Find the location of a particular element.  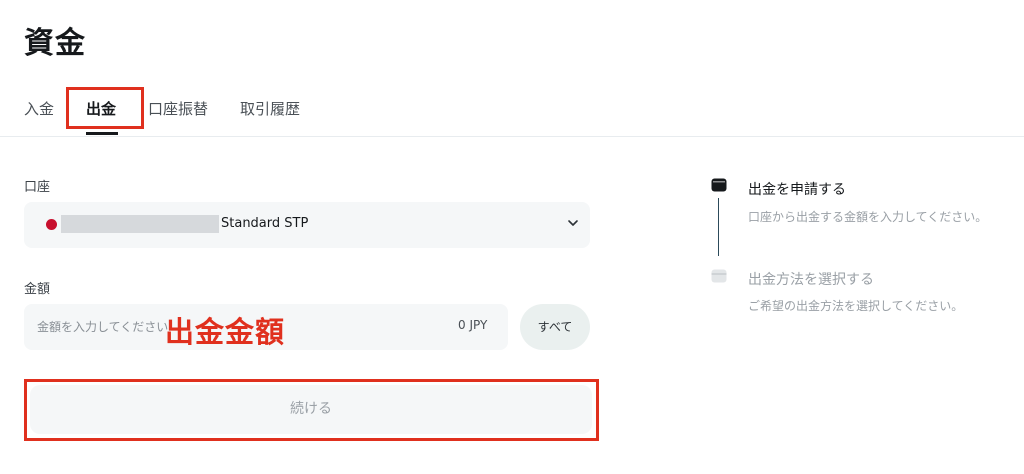

withdrawal-tab-highlight is located at coordinates (105, 108).